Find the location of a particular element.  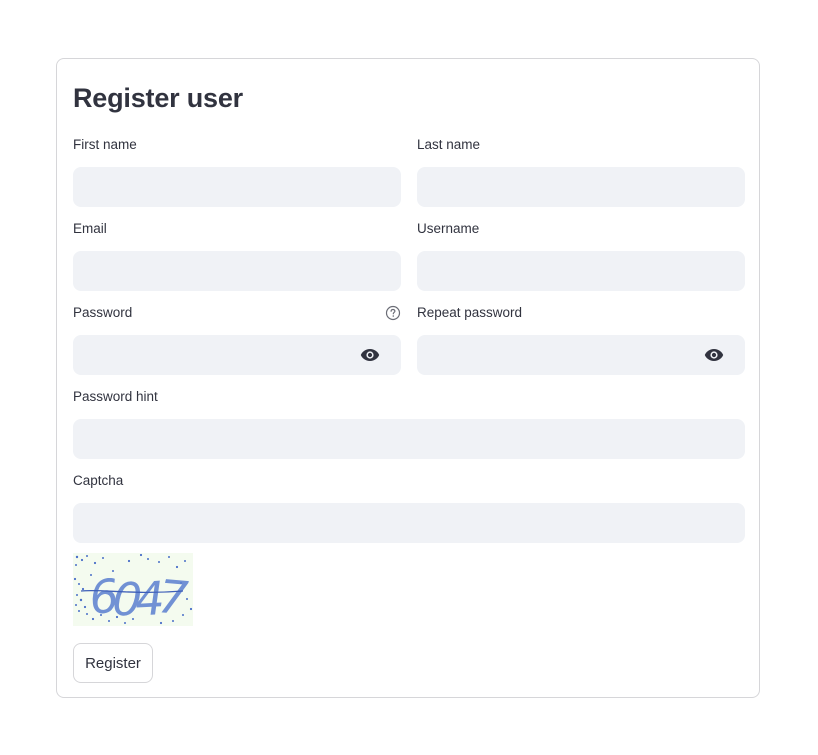

captcha-image: 6 0 4 7 is located at coordinates (133, 590).